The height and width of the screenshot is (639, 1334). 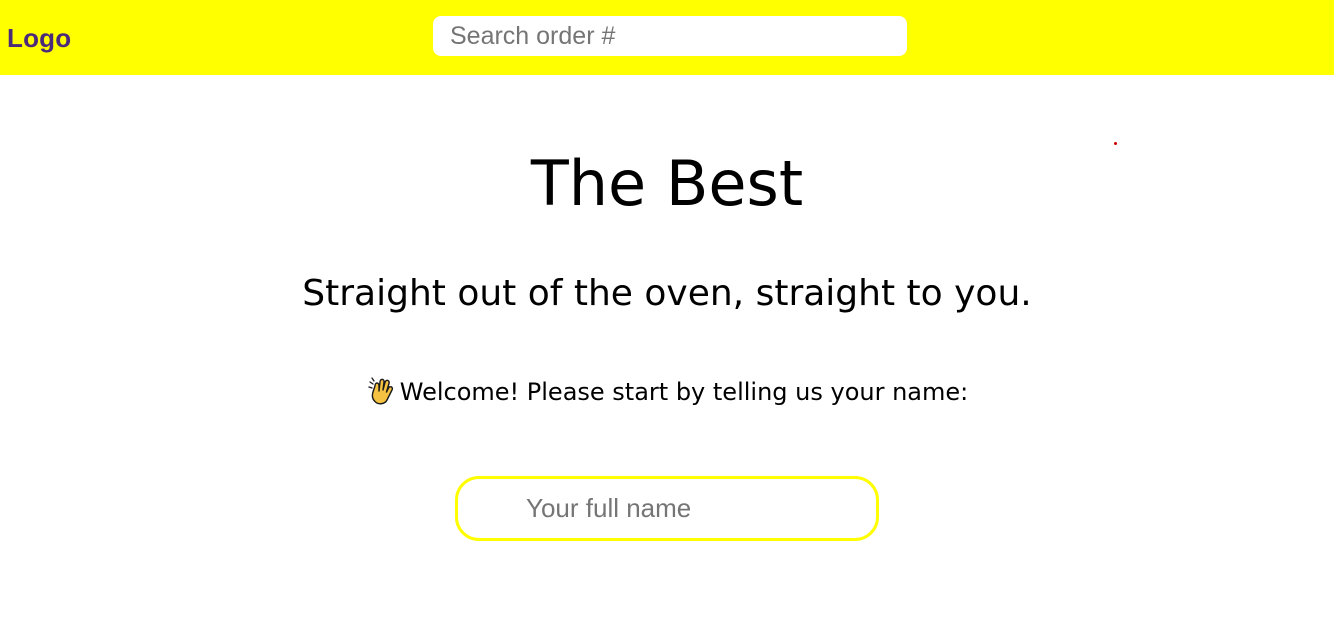 I want to click on waving-hand-icon, so click(x=382, y=390).